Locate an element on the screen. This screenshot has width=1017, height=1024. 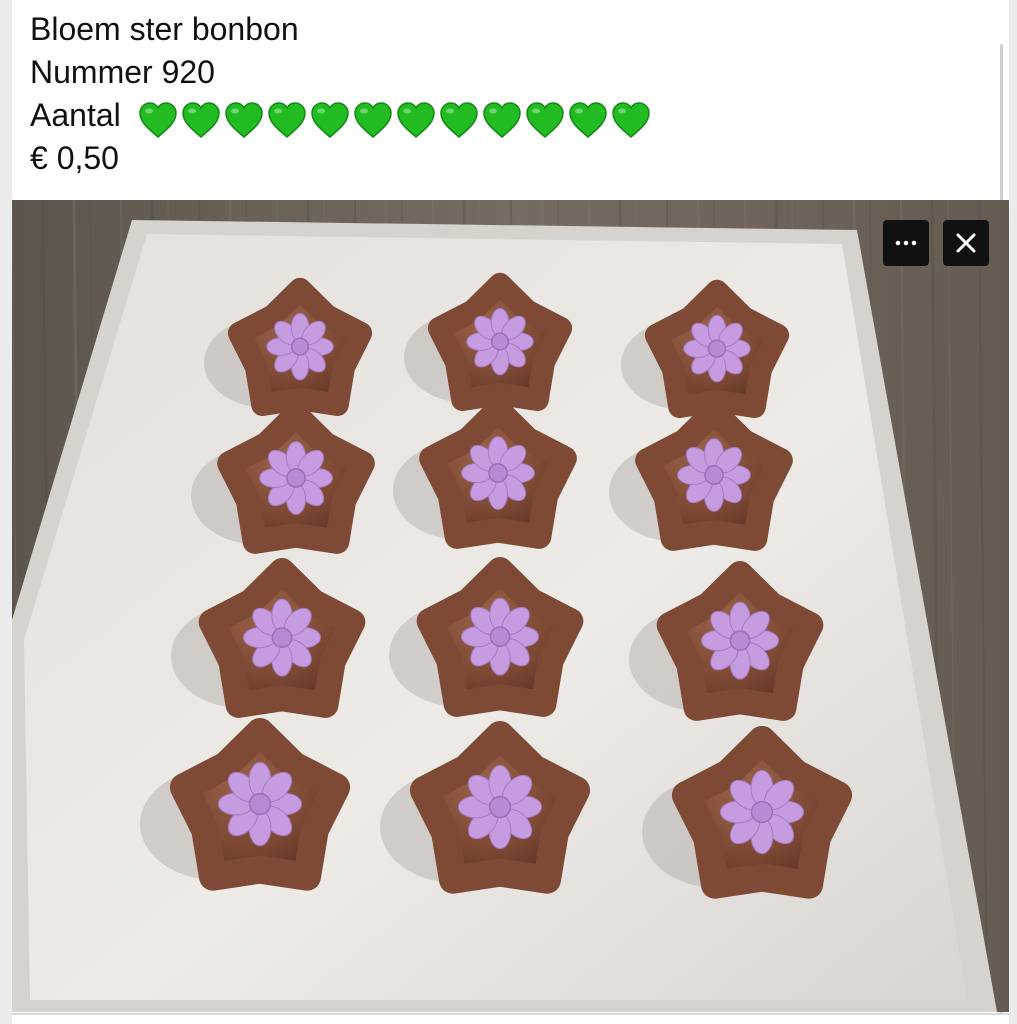
post-number: Nummer 920 is located at coordinates (122, 72).